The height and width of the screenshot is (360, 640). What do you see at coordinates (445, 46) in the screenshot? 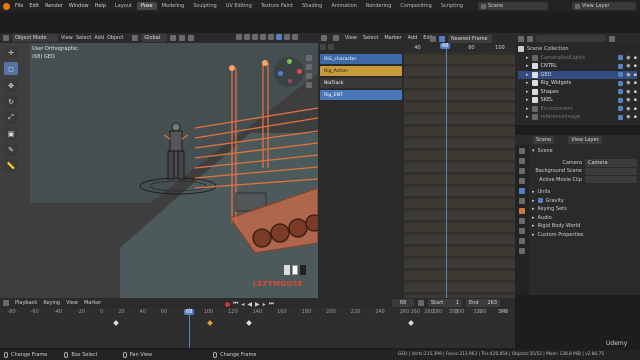
I see `nla-frame-badge: 68` at bounding box center [445, 46].